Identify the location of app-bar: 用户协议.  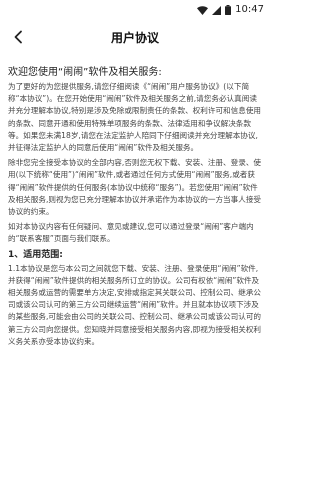
(135, 38).